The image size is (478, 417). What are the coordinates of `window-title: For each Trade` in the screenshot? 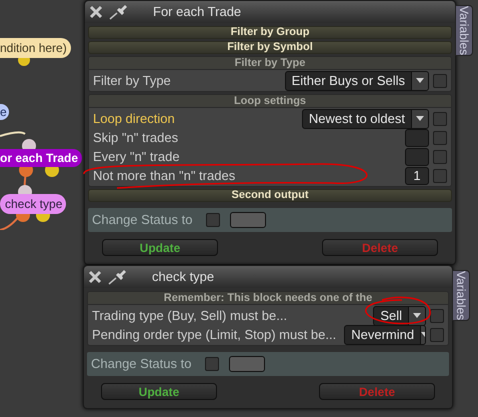 It's located at (197, 12).